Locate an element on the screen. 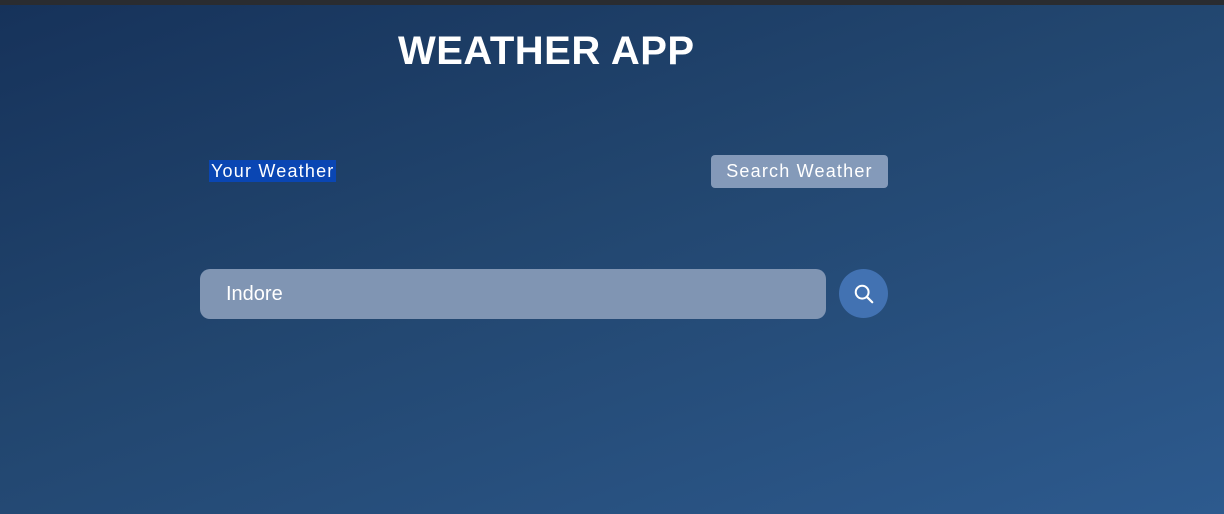  app-title: WEATHER APP is located at coordinates (546, 51).